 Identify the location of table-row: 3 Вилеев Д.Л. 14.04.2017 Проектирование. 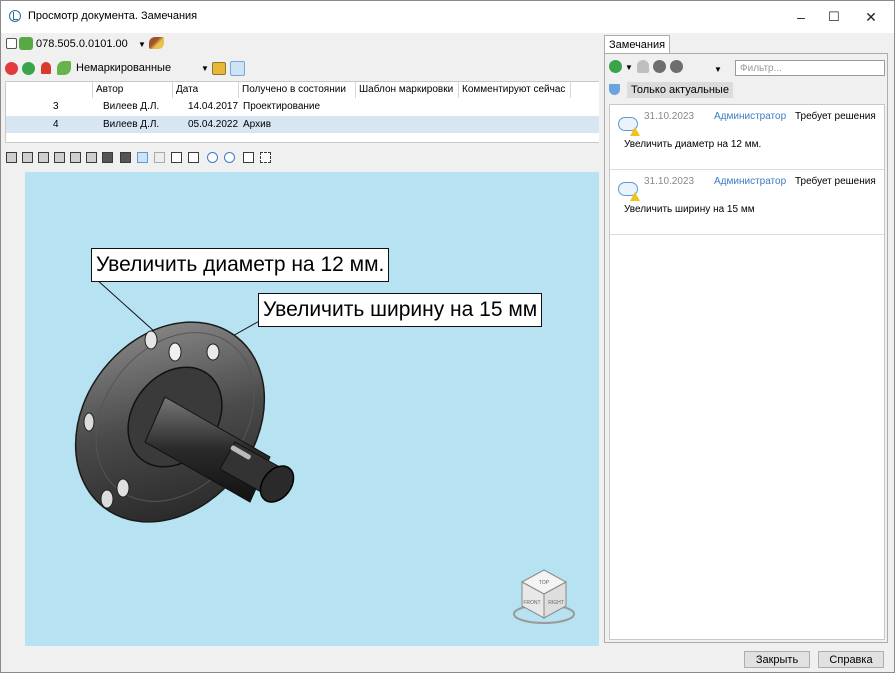
(303, 106).